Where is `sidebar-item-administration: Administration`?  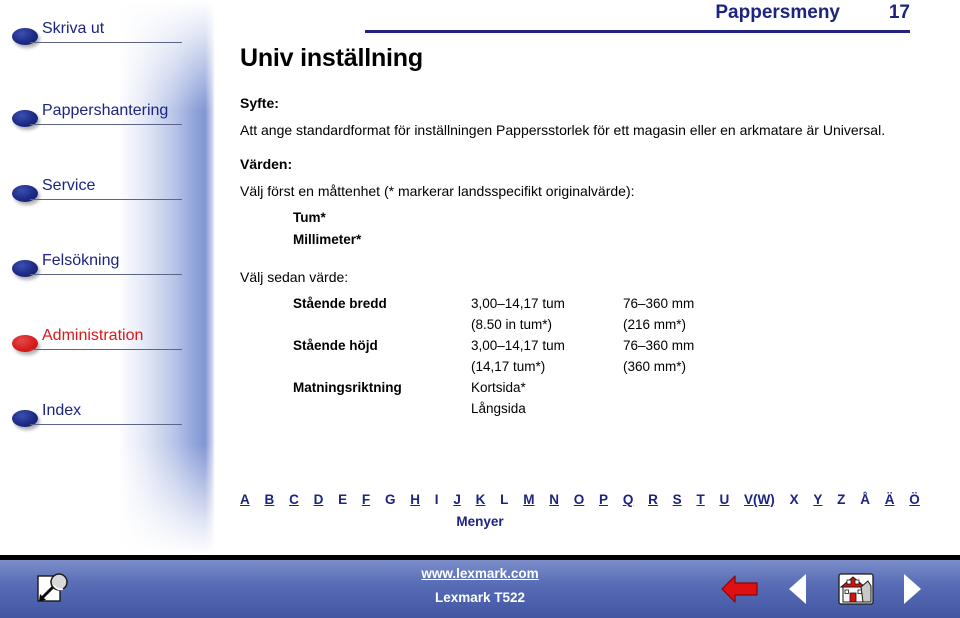
sidebar-item-administration: Administration is located at coordinates (100, 342).